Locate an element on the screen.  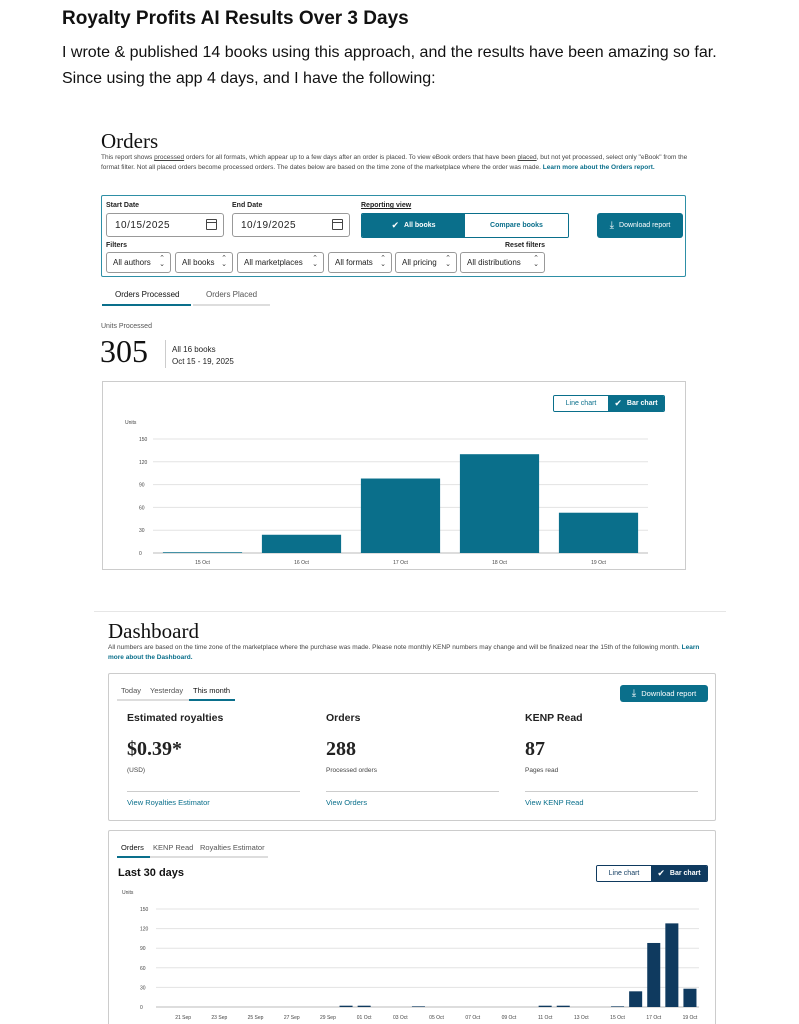
placed-link: placed is located at coordinates (526, 157).